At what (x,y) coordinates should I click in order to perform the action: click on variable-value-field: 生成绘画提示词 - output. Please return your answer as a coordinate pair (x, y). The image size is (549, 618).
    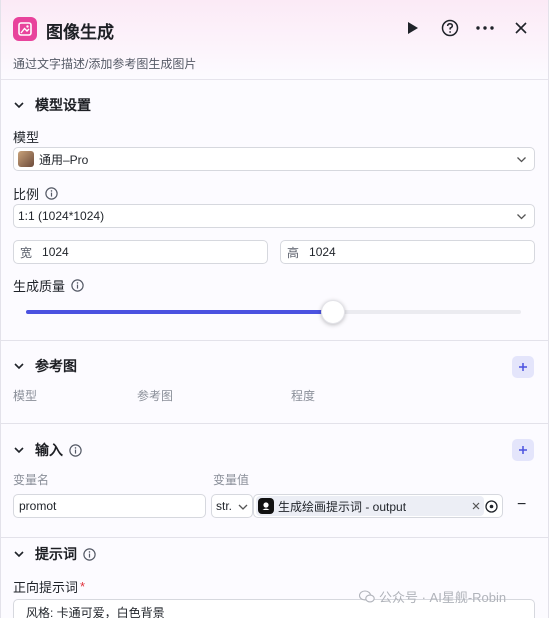
    Looking at the image, I should click on (378, 506).